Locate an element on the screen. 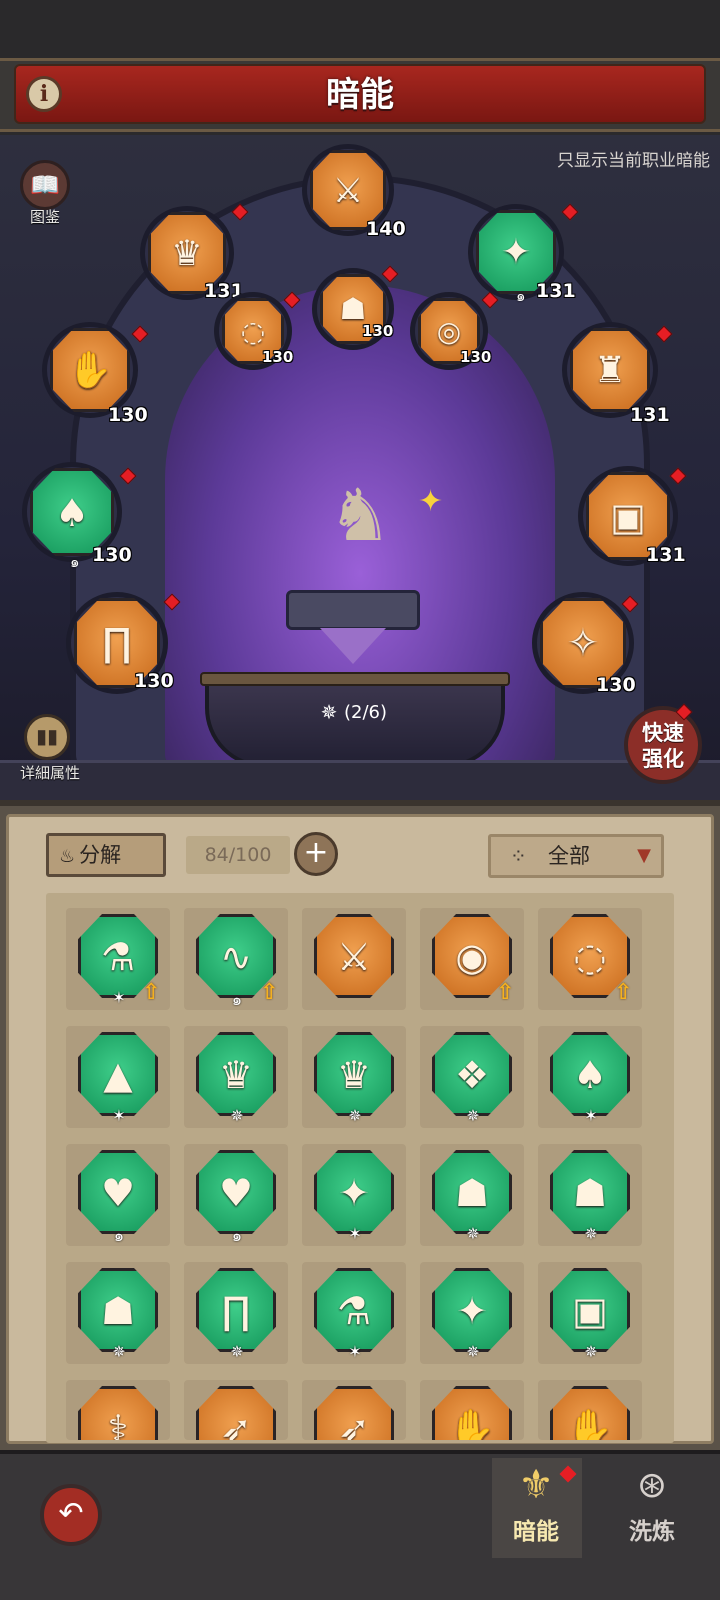  detail-stats-icon: ▮▮ is located at coordinates (47, 737).